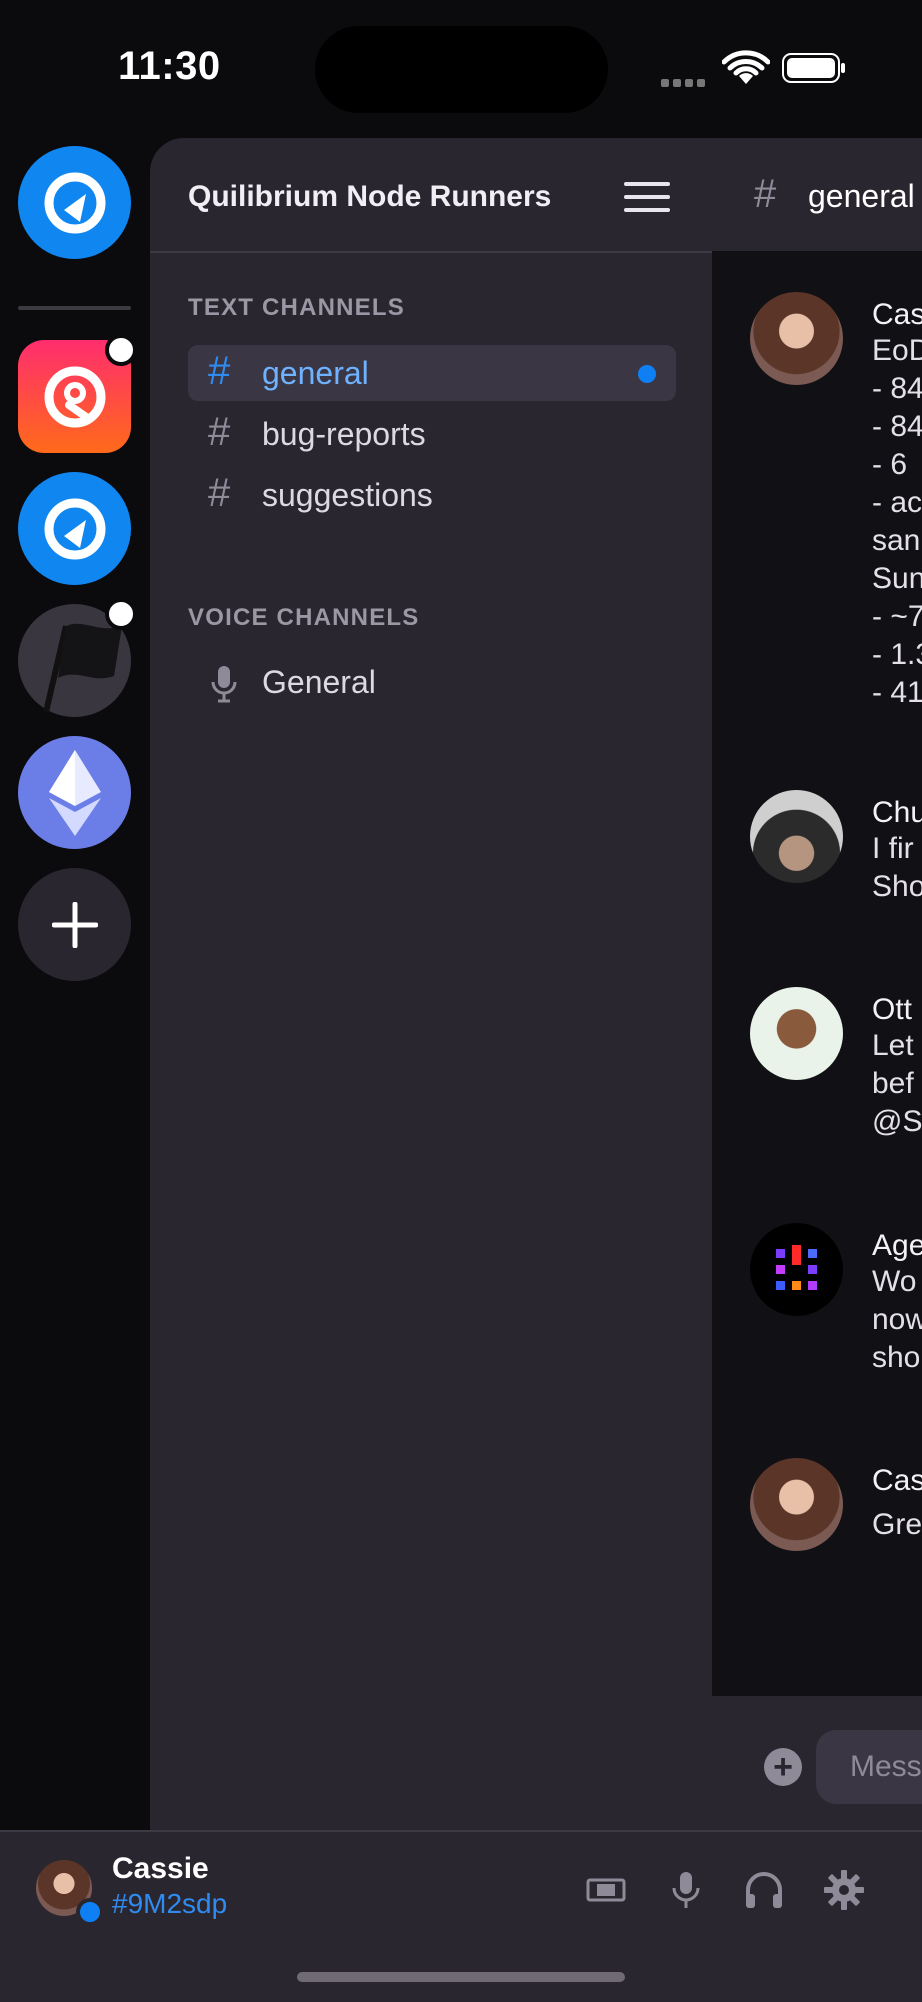 The width and height of the screenshot is (922, 2002). Describe the element at coordinates (783, 1767) in the screenshot. I see `add-attachment-button: +` at that location.